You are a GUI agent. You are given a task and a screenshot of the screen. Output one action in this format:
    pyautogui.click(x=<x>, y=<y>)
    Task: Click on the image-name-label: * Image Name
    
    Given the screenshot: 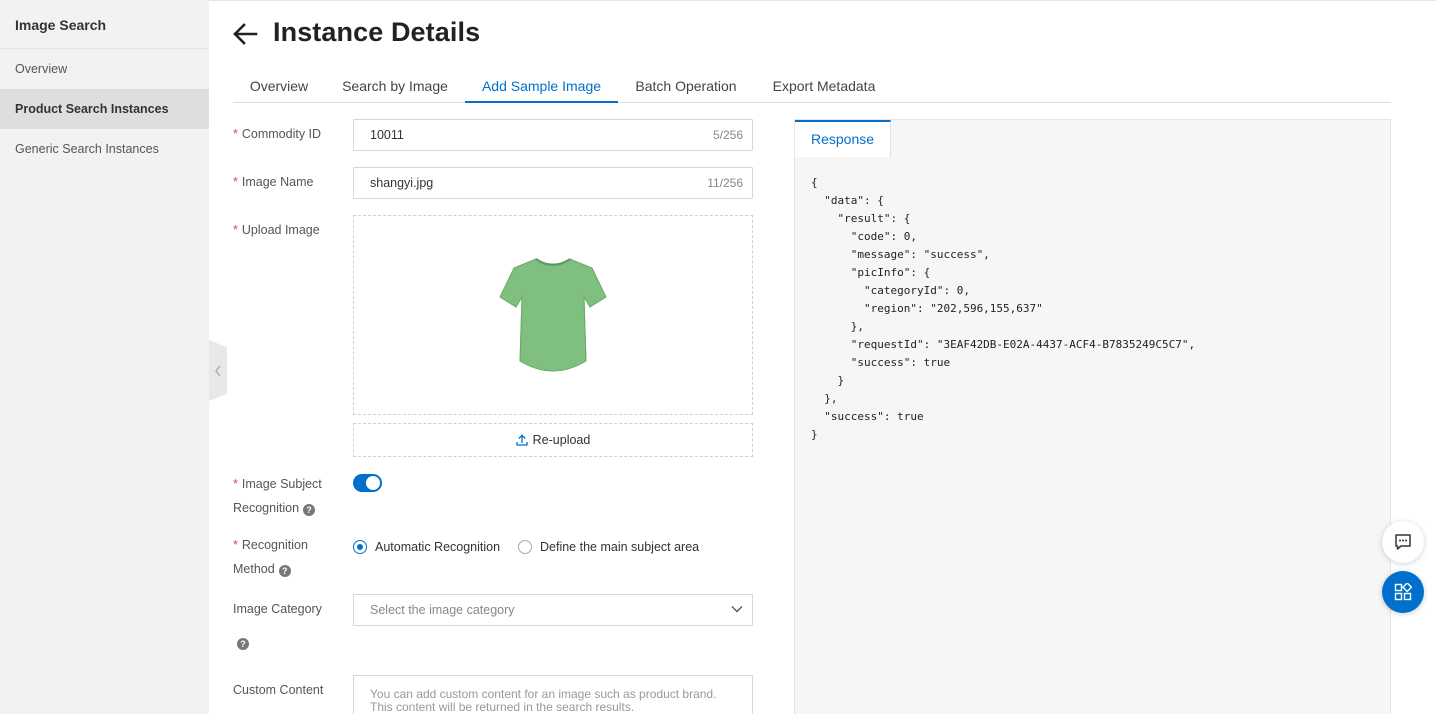 What is the action you would take?
    pyautogui.click(x=273, y=182)
    